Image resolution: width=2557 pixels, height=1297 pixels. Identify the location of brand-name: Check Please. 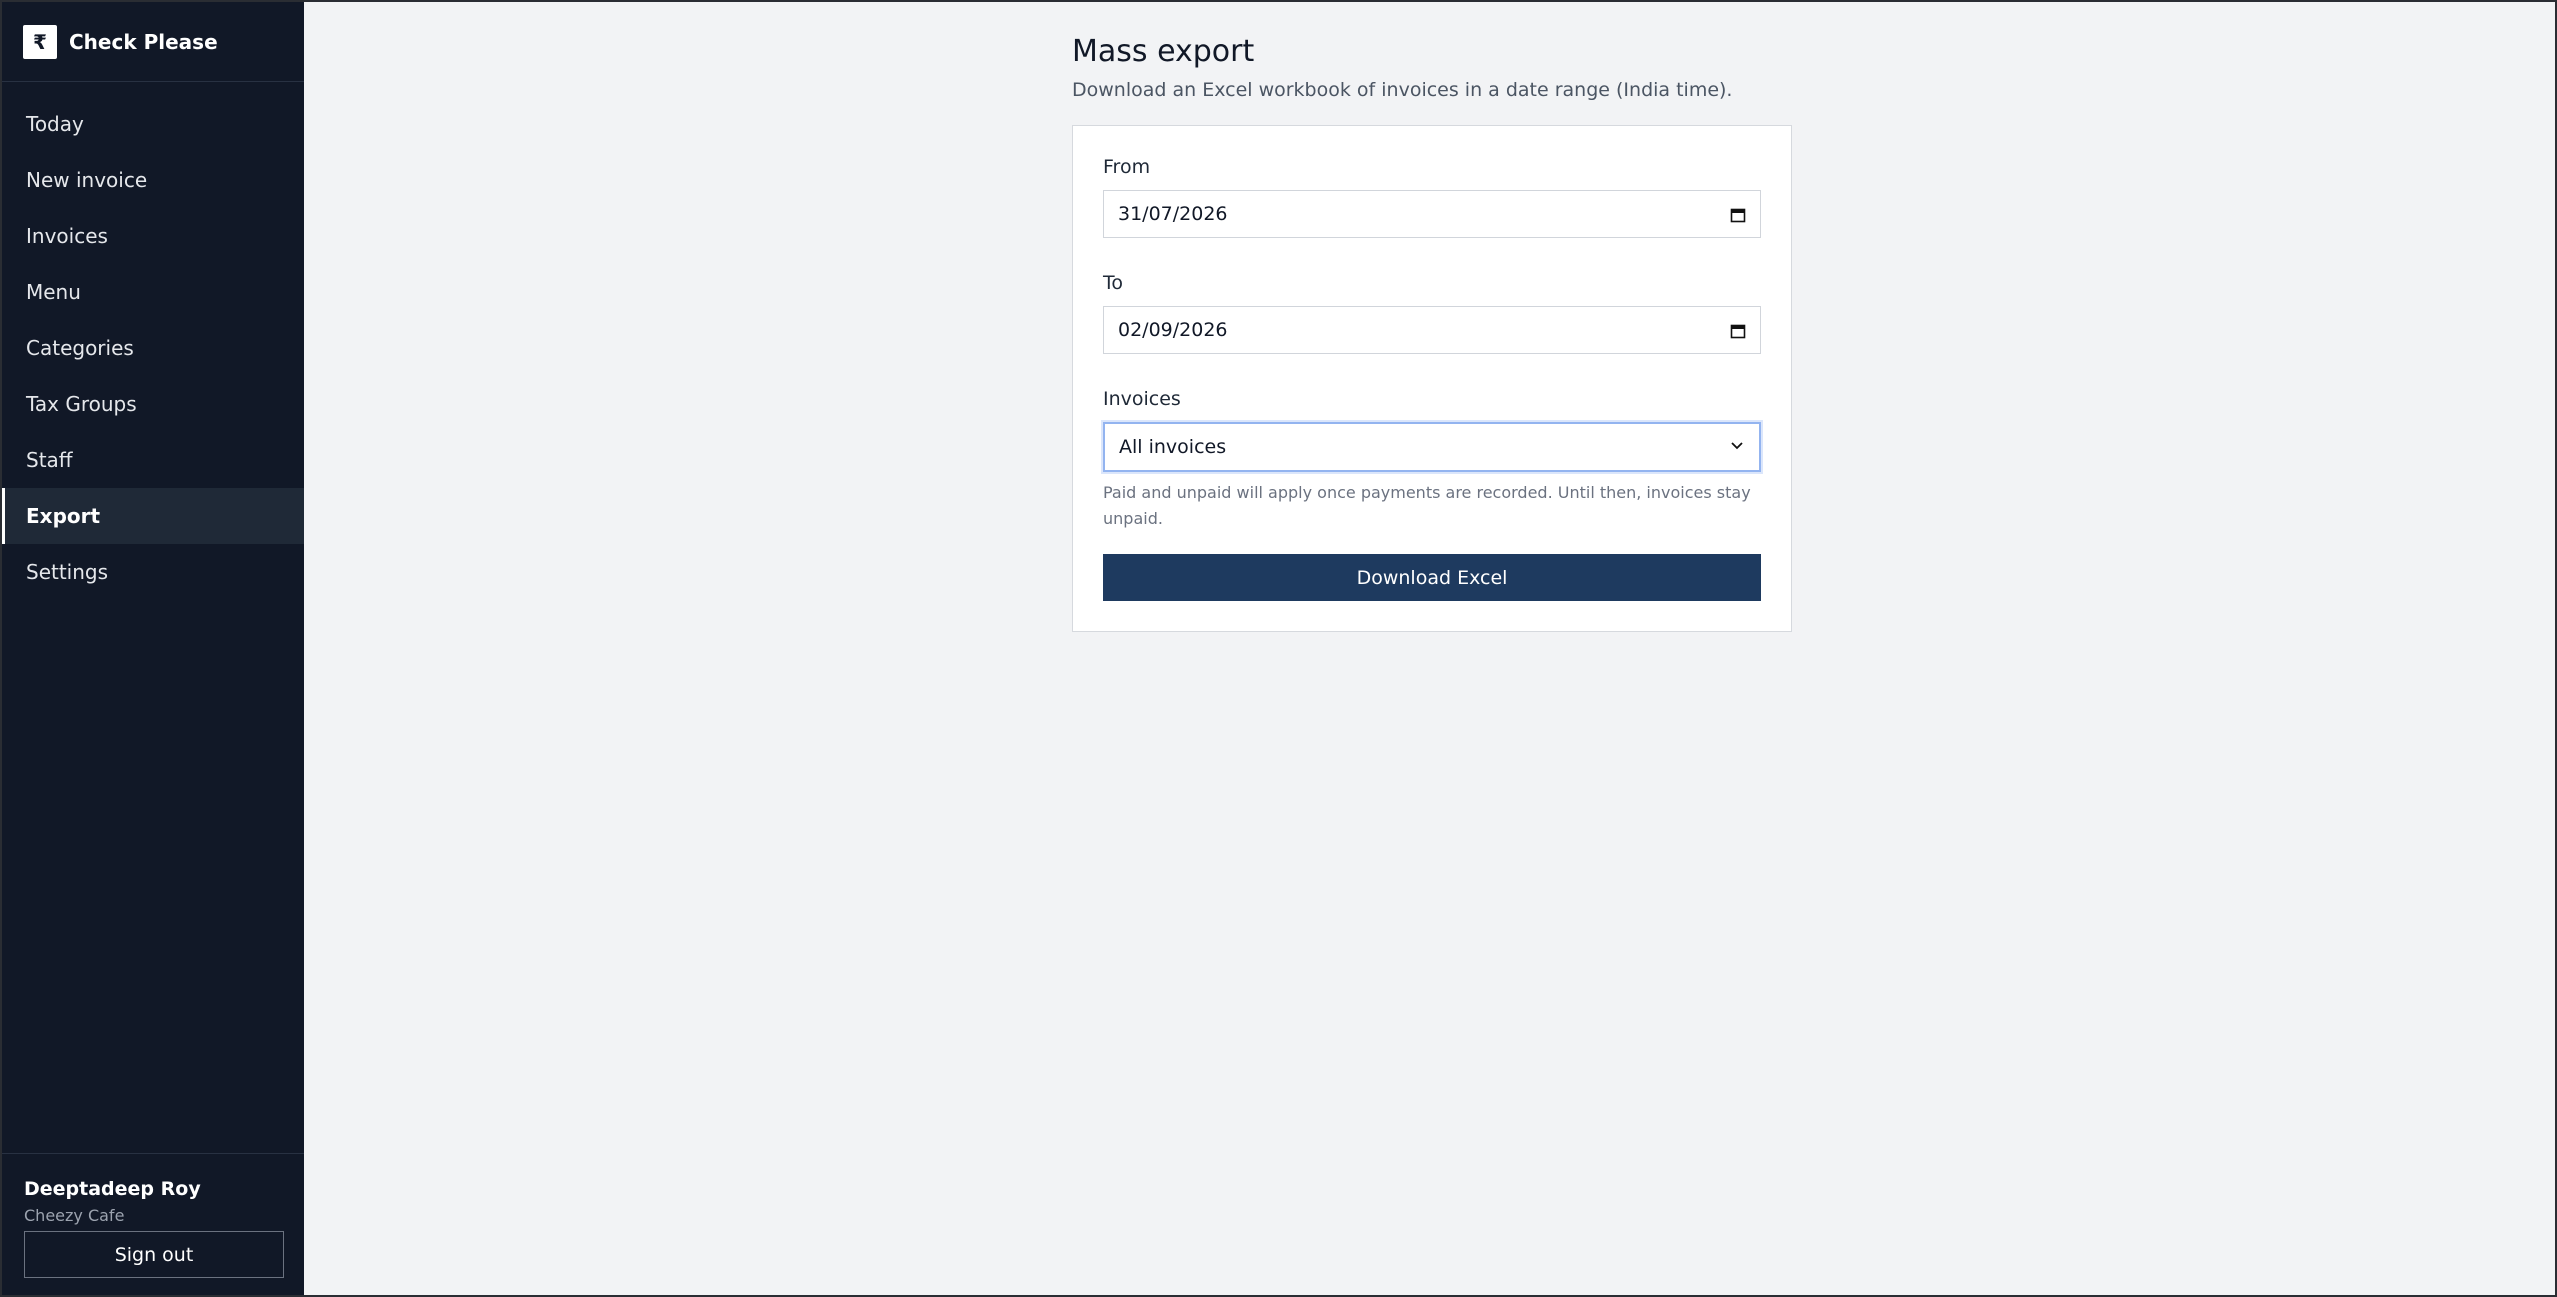
(143, 41).